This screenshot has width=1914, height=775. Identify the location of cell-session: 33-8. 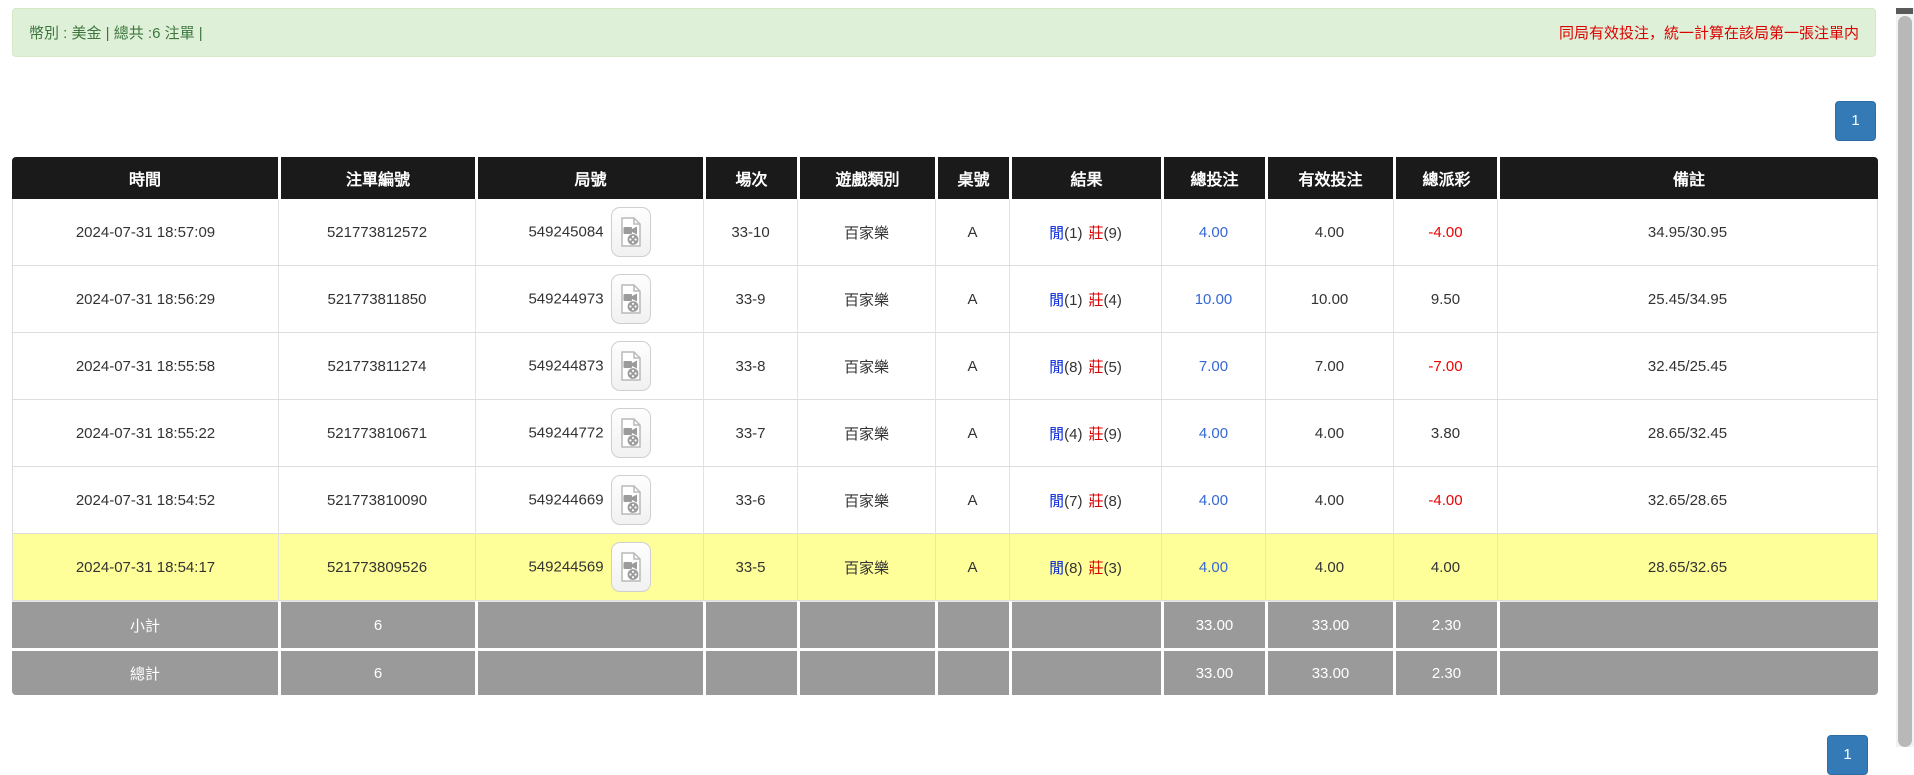
(750, 366).